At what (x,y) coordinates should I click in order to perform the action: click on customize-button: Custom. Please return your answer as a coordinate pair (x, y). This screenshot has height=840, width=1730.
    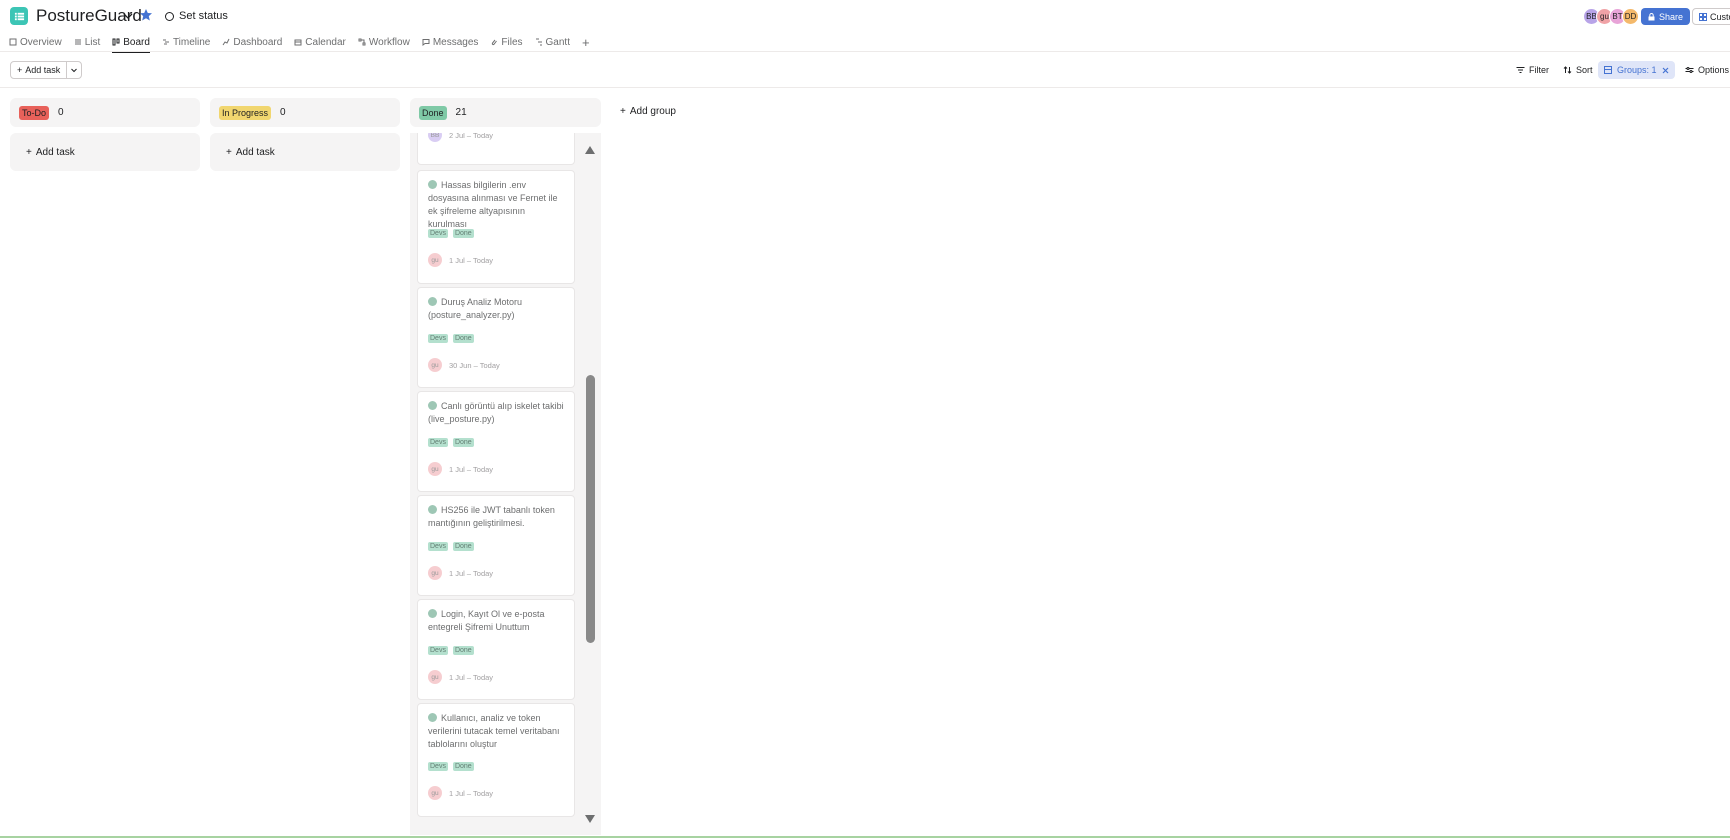
    Looking at the image, I should click on (1711, 16).